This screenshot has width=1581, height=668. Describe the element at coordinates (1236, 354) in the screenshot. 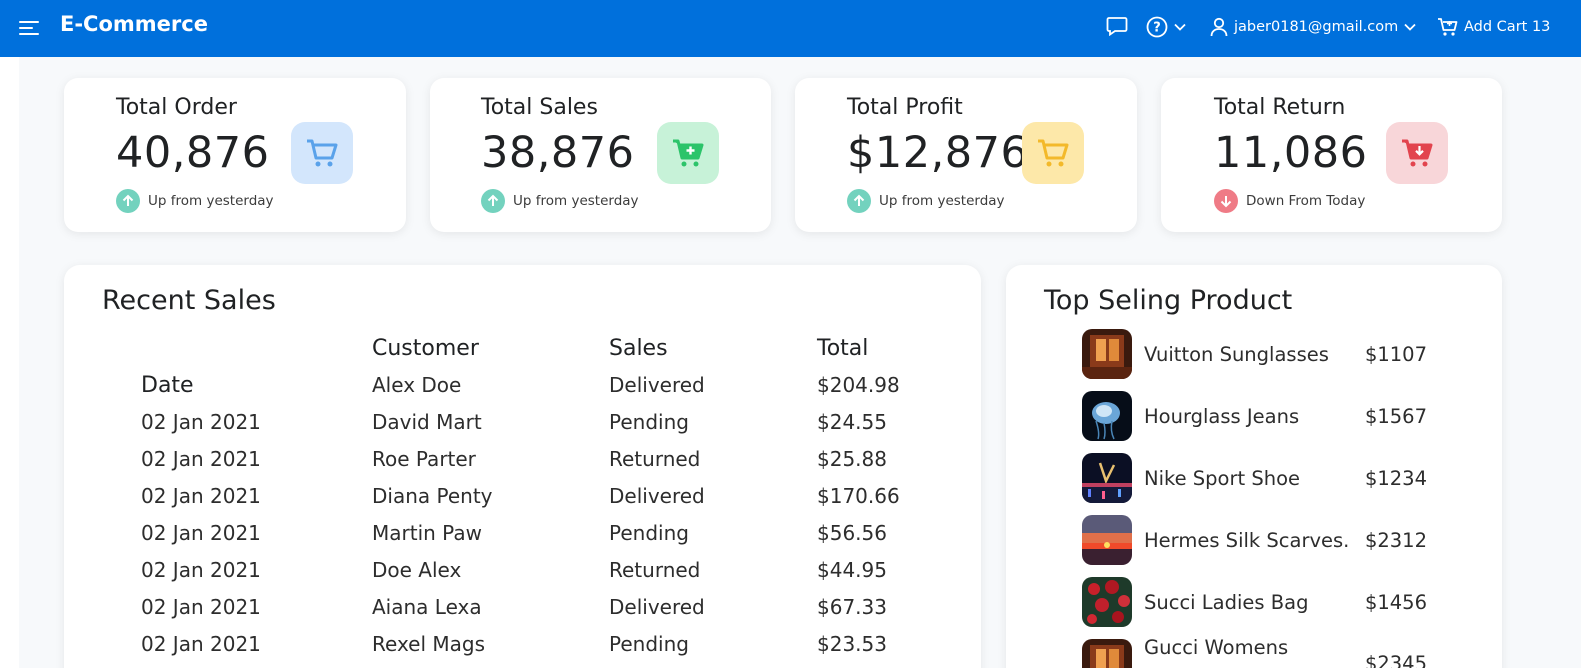

I see `product-name: Vuitton Sunglasses` at that location.